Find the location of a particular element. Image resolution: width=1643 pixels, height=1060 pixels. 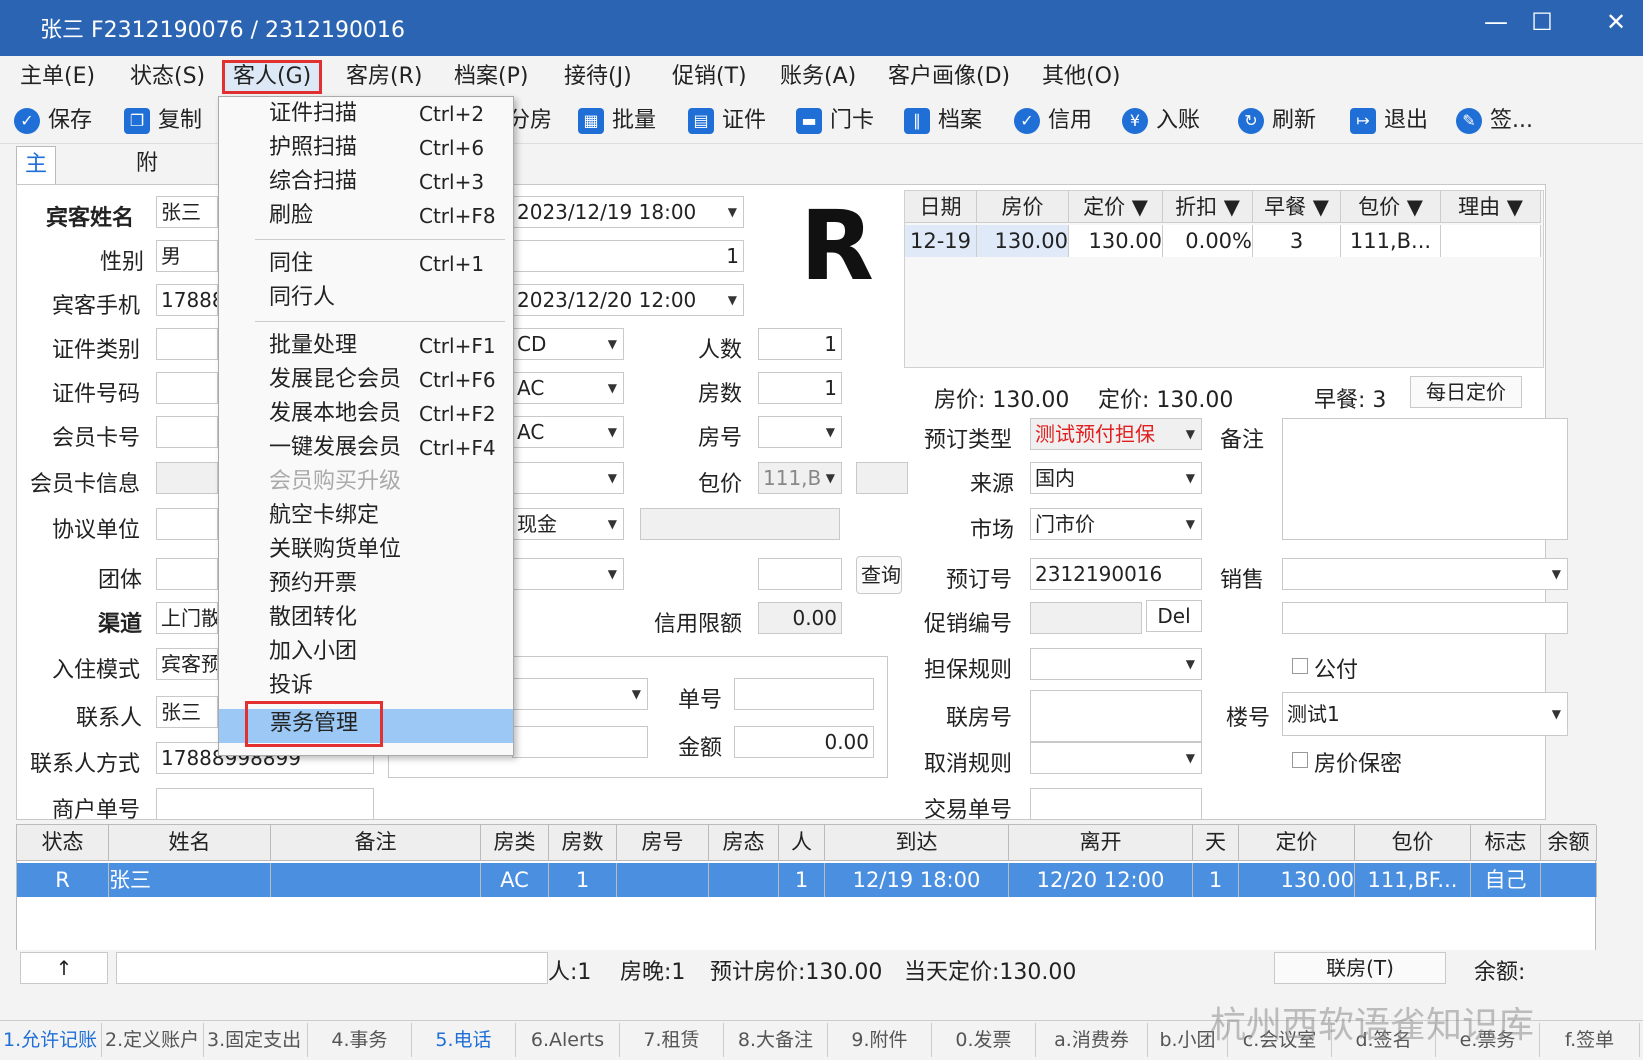

group-select is located at coordinates (568, 574).